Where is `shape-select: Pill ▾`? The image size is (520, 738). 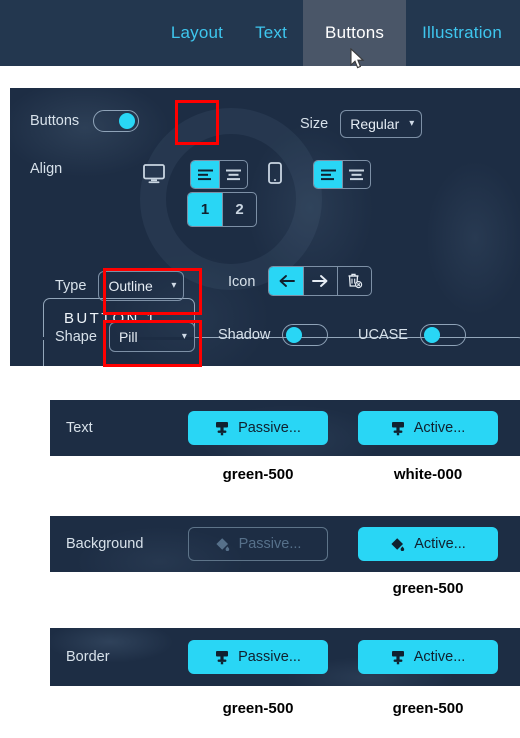
shape-select: Pill ▾ is located at coordinates (151, 337).